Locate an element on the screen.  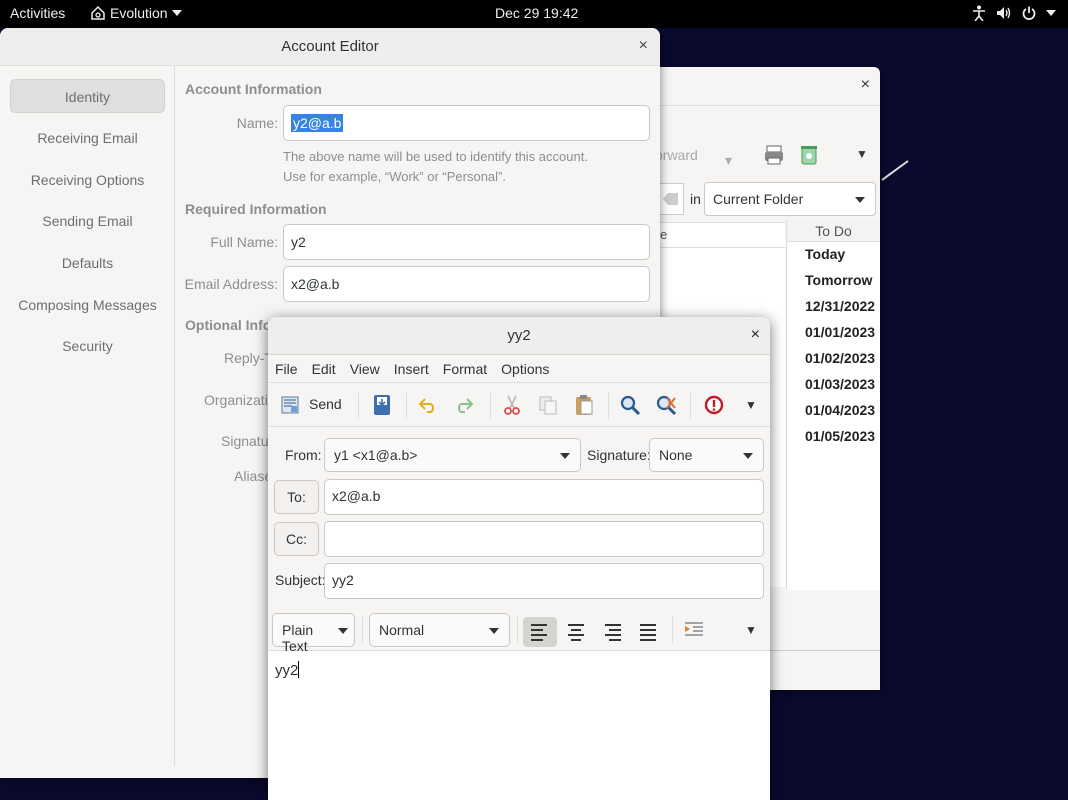
indent-icon is located at coordinates (694, 630).